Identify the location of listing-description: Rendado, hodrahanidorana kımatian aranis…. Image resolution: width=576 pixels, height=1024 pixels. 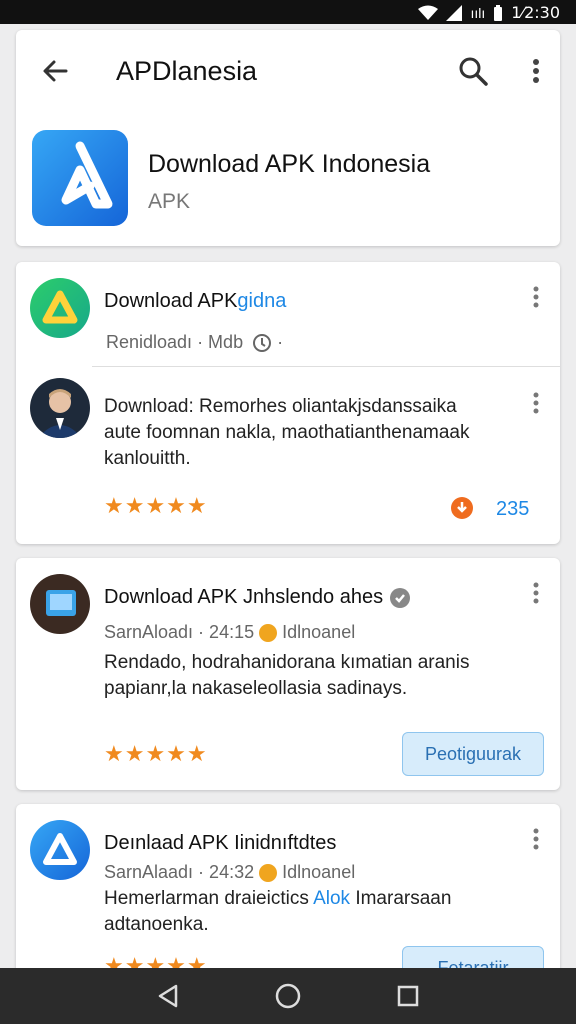
(287, 675).